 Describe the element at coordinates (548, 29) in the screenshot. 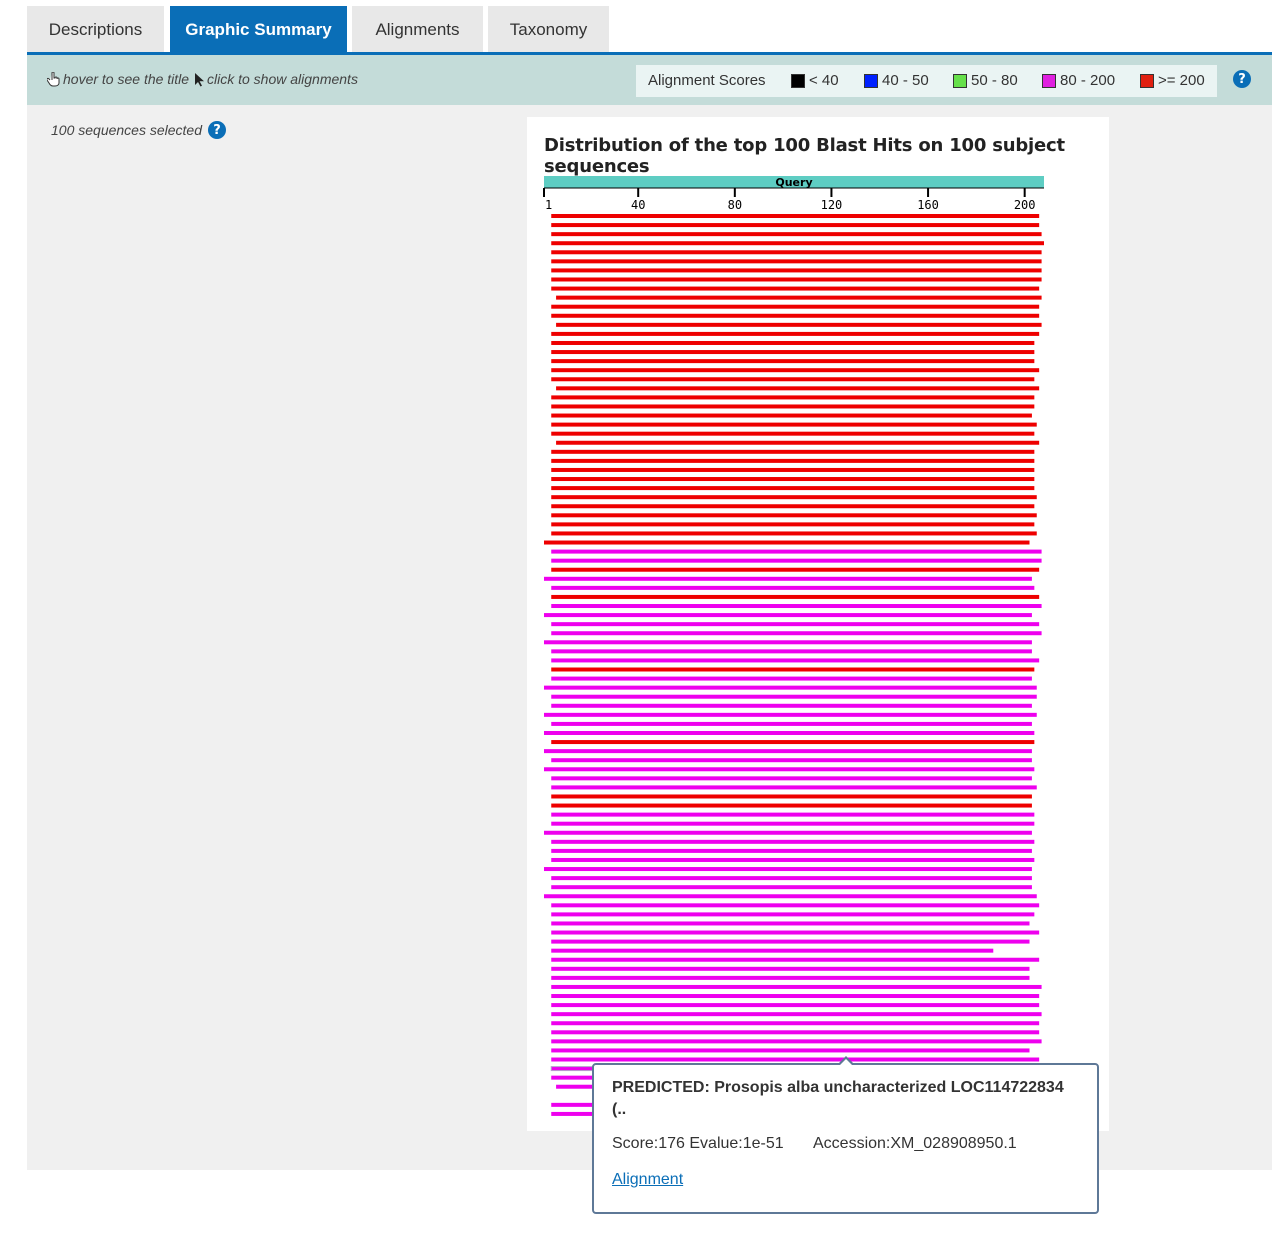

I see `tab-taxonomy: Taxonomy` at that location.